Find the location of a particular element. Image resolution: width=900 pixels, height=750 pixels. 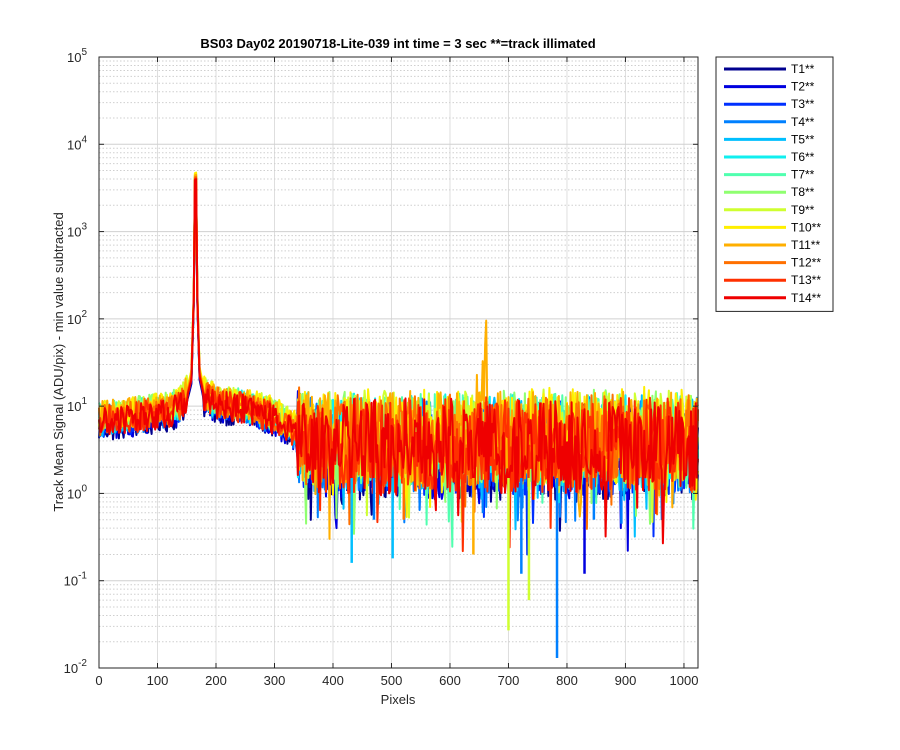

legend-label: T3** is located at coordinates (803, 104).